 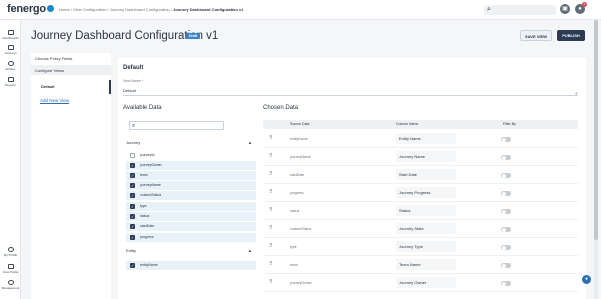 What do you see at coordinates (350, 91) in the screenshot?
I see `view-name-input: Default ◢` at bounding box center [350, 91].